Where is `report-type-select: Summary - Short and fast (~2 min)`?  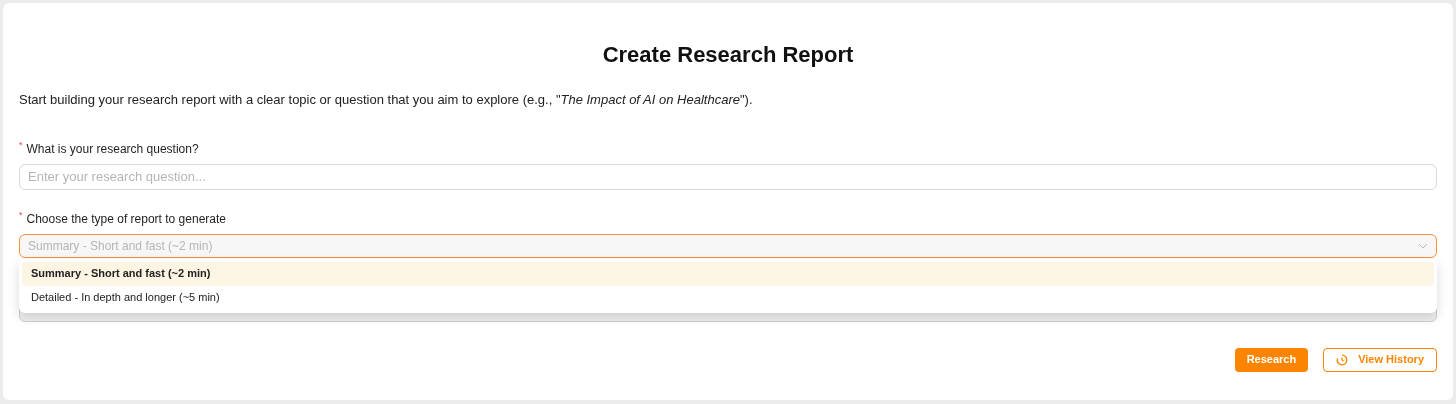 report-type-select: Summary - Short and fast (~2 min) is located at coordinates (728, 245).